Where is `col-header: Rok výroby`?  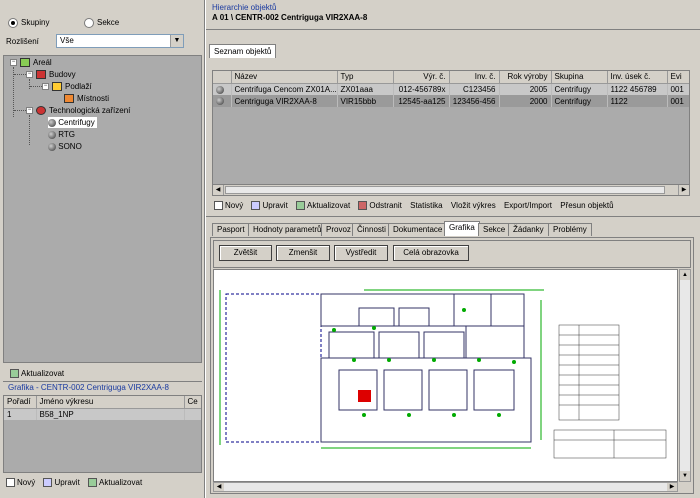
col-header: Rok výroby is located at coordinates (525, 77).